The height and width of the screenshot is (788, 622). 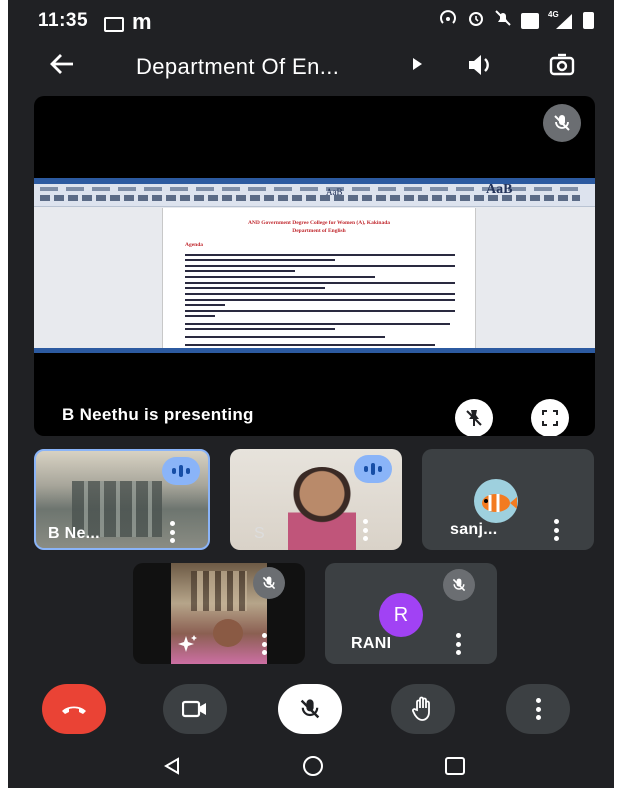 I want to click on camera-toggle-button, so click(x=195, y=709).